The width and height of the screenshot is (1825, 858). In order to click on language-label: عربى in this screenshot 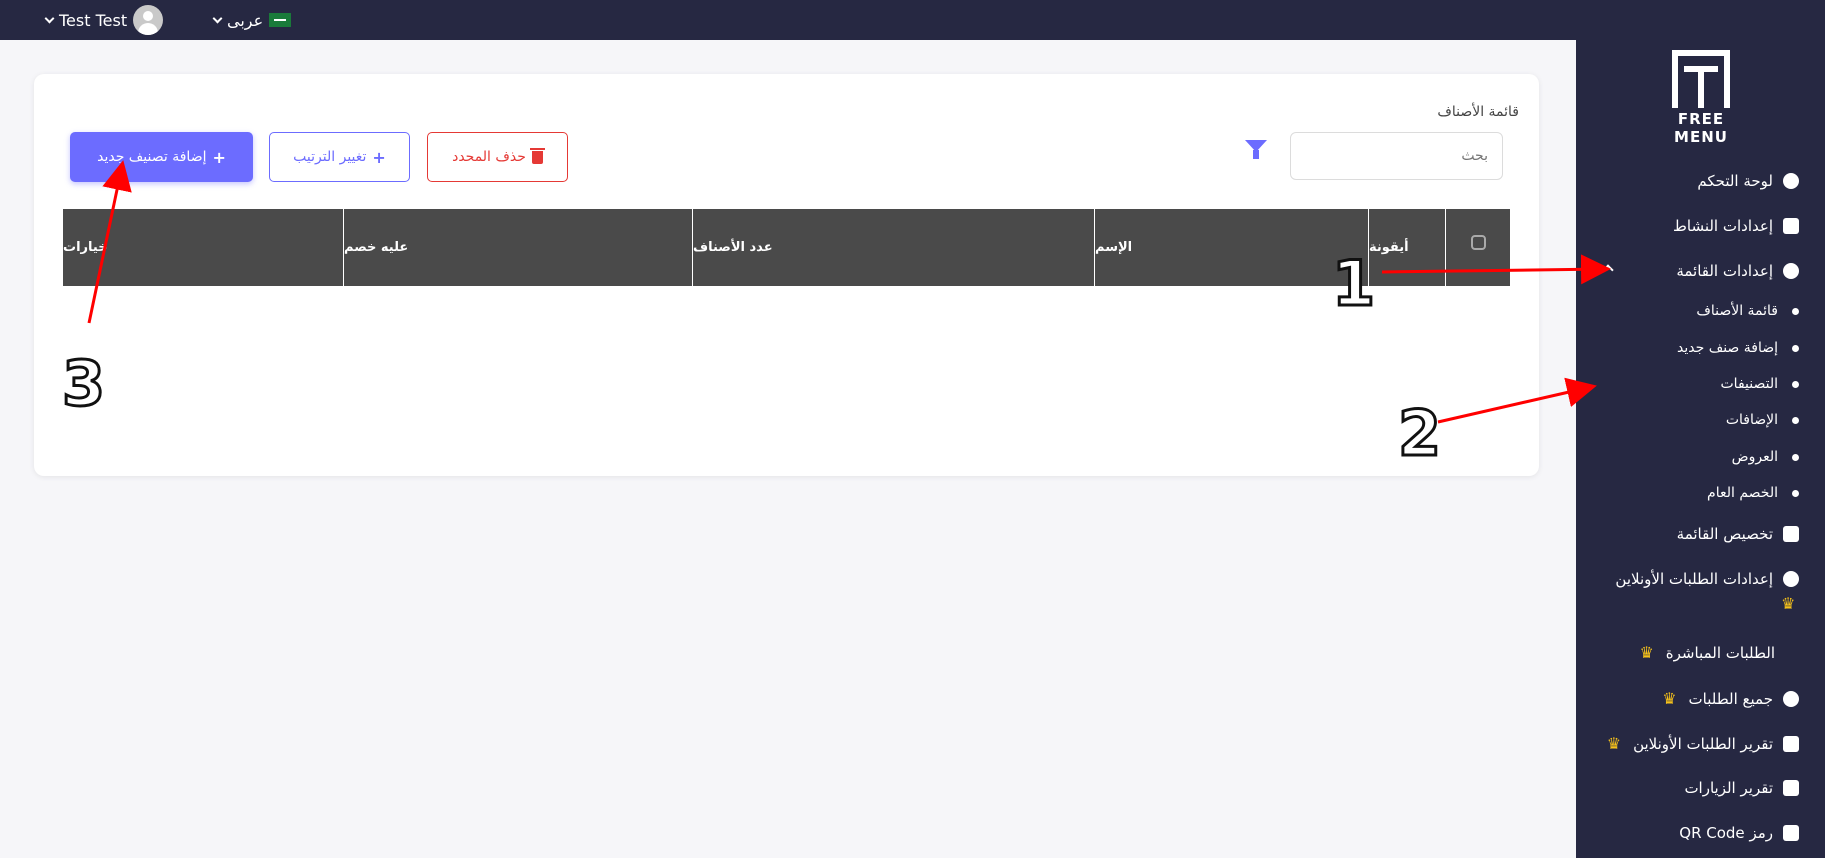, I will do `click(245, 20)`.